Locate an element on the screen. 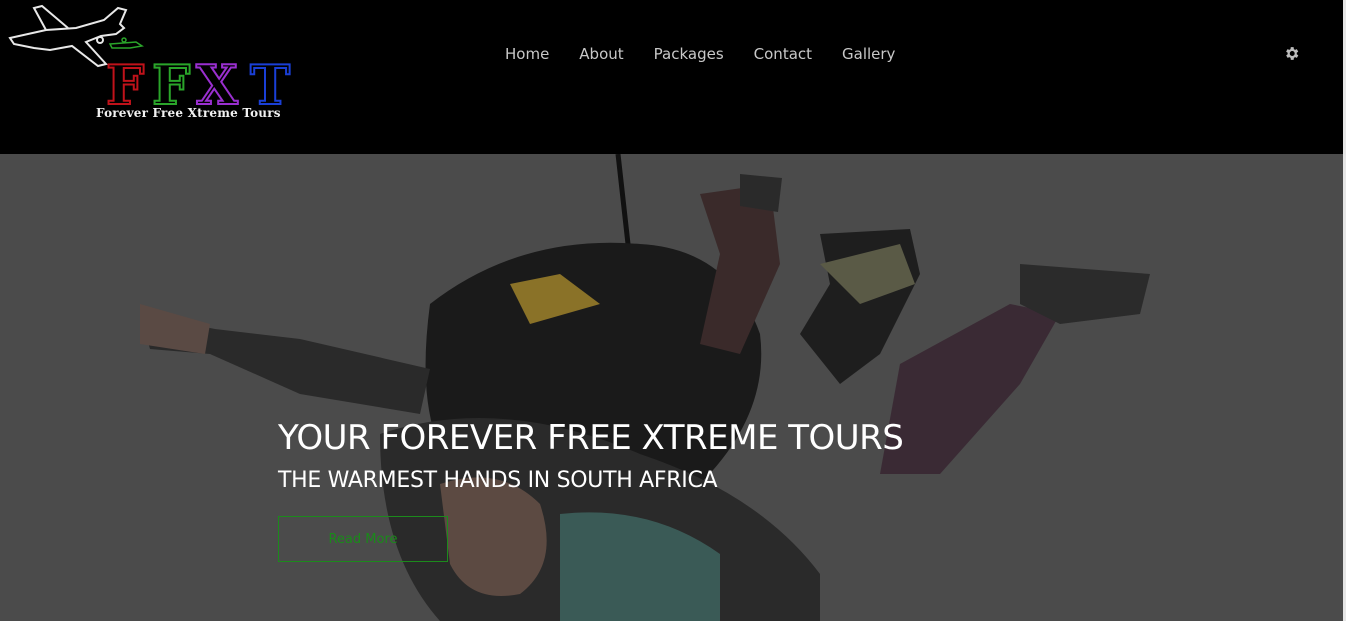 The height and width of the screenshot is (621, 1346). nav-about: About is located at coordinates (601, 55).